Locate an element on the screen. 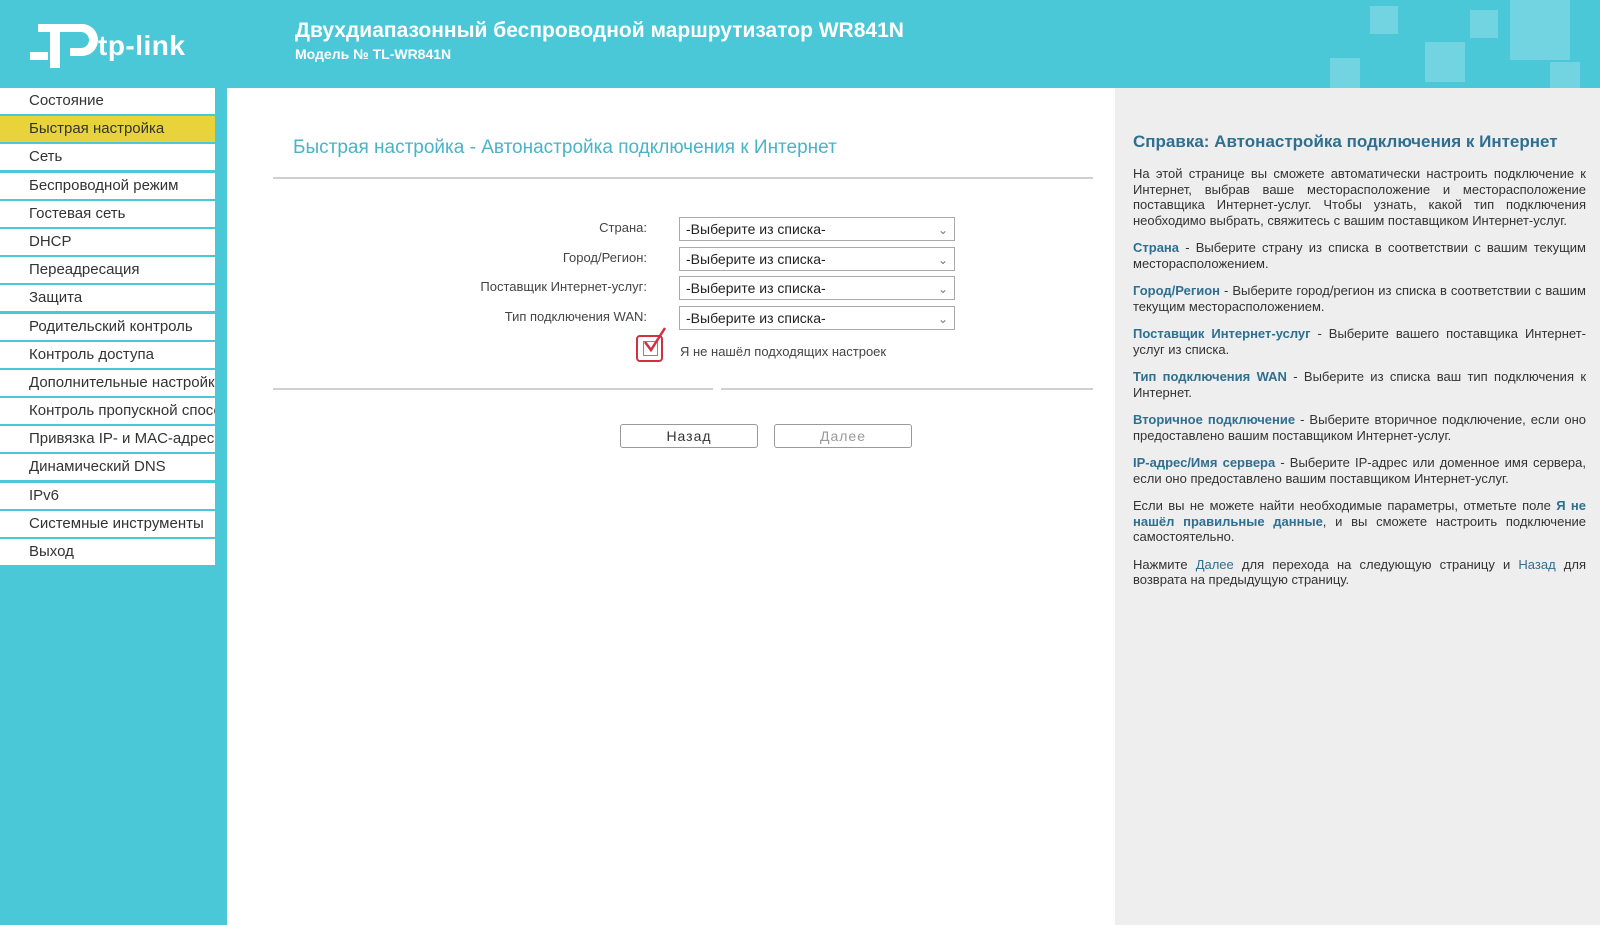 The width and height of the screenshot is (1600, 925). sidebar-item: Родительский контроль is located at coordinates (107, 326).